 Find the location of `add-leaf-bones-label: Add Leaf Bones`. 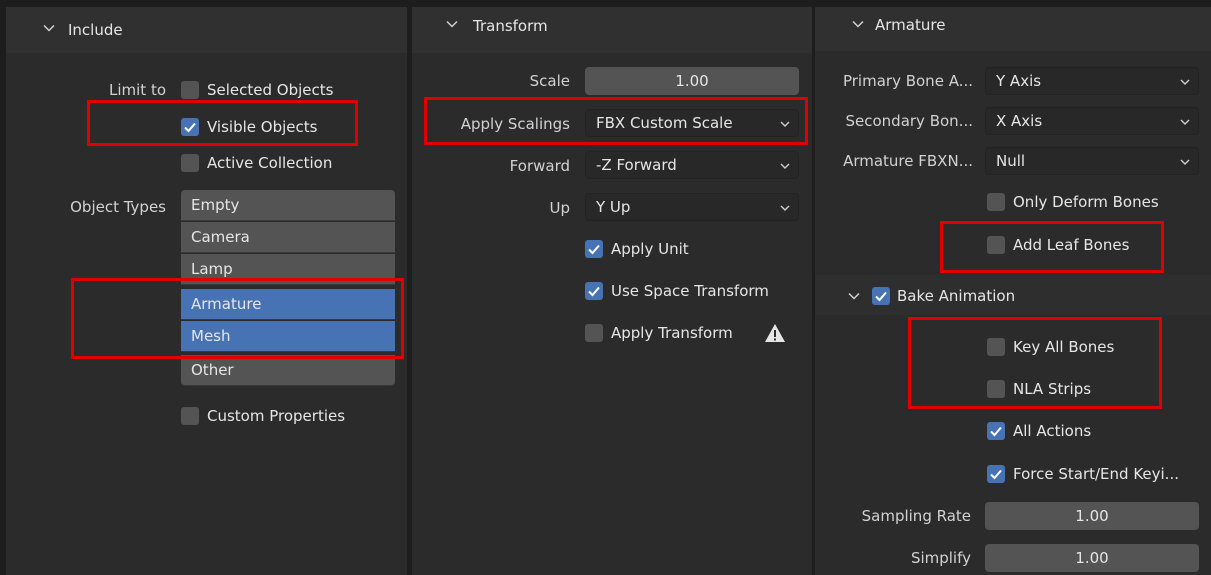

add-leaf-bones-label: Add Leaf Bones is located at coordinates (1071, 245).